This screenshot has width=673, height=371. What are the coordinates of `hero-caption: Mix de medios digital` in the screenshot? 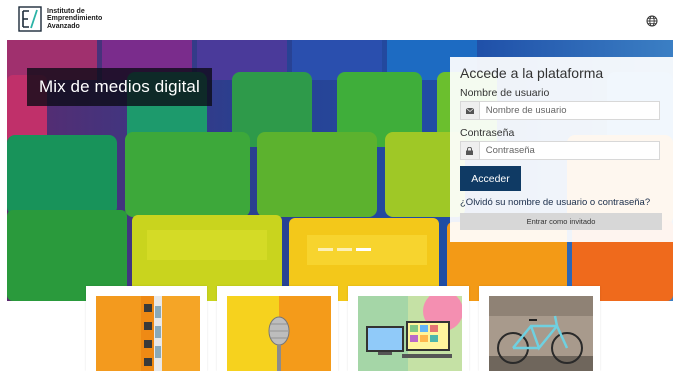 It's located at (119, 87).